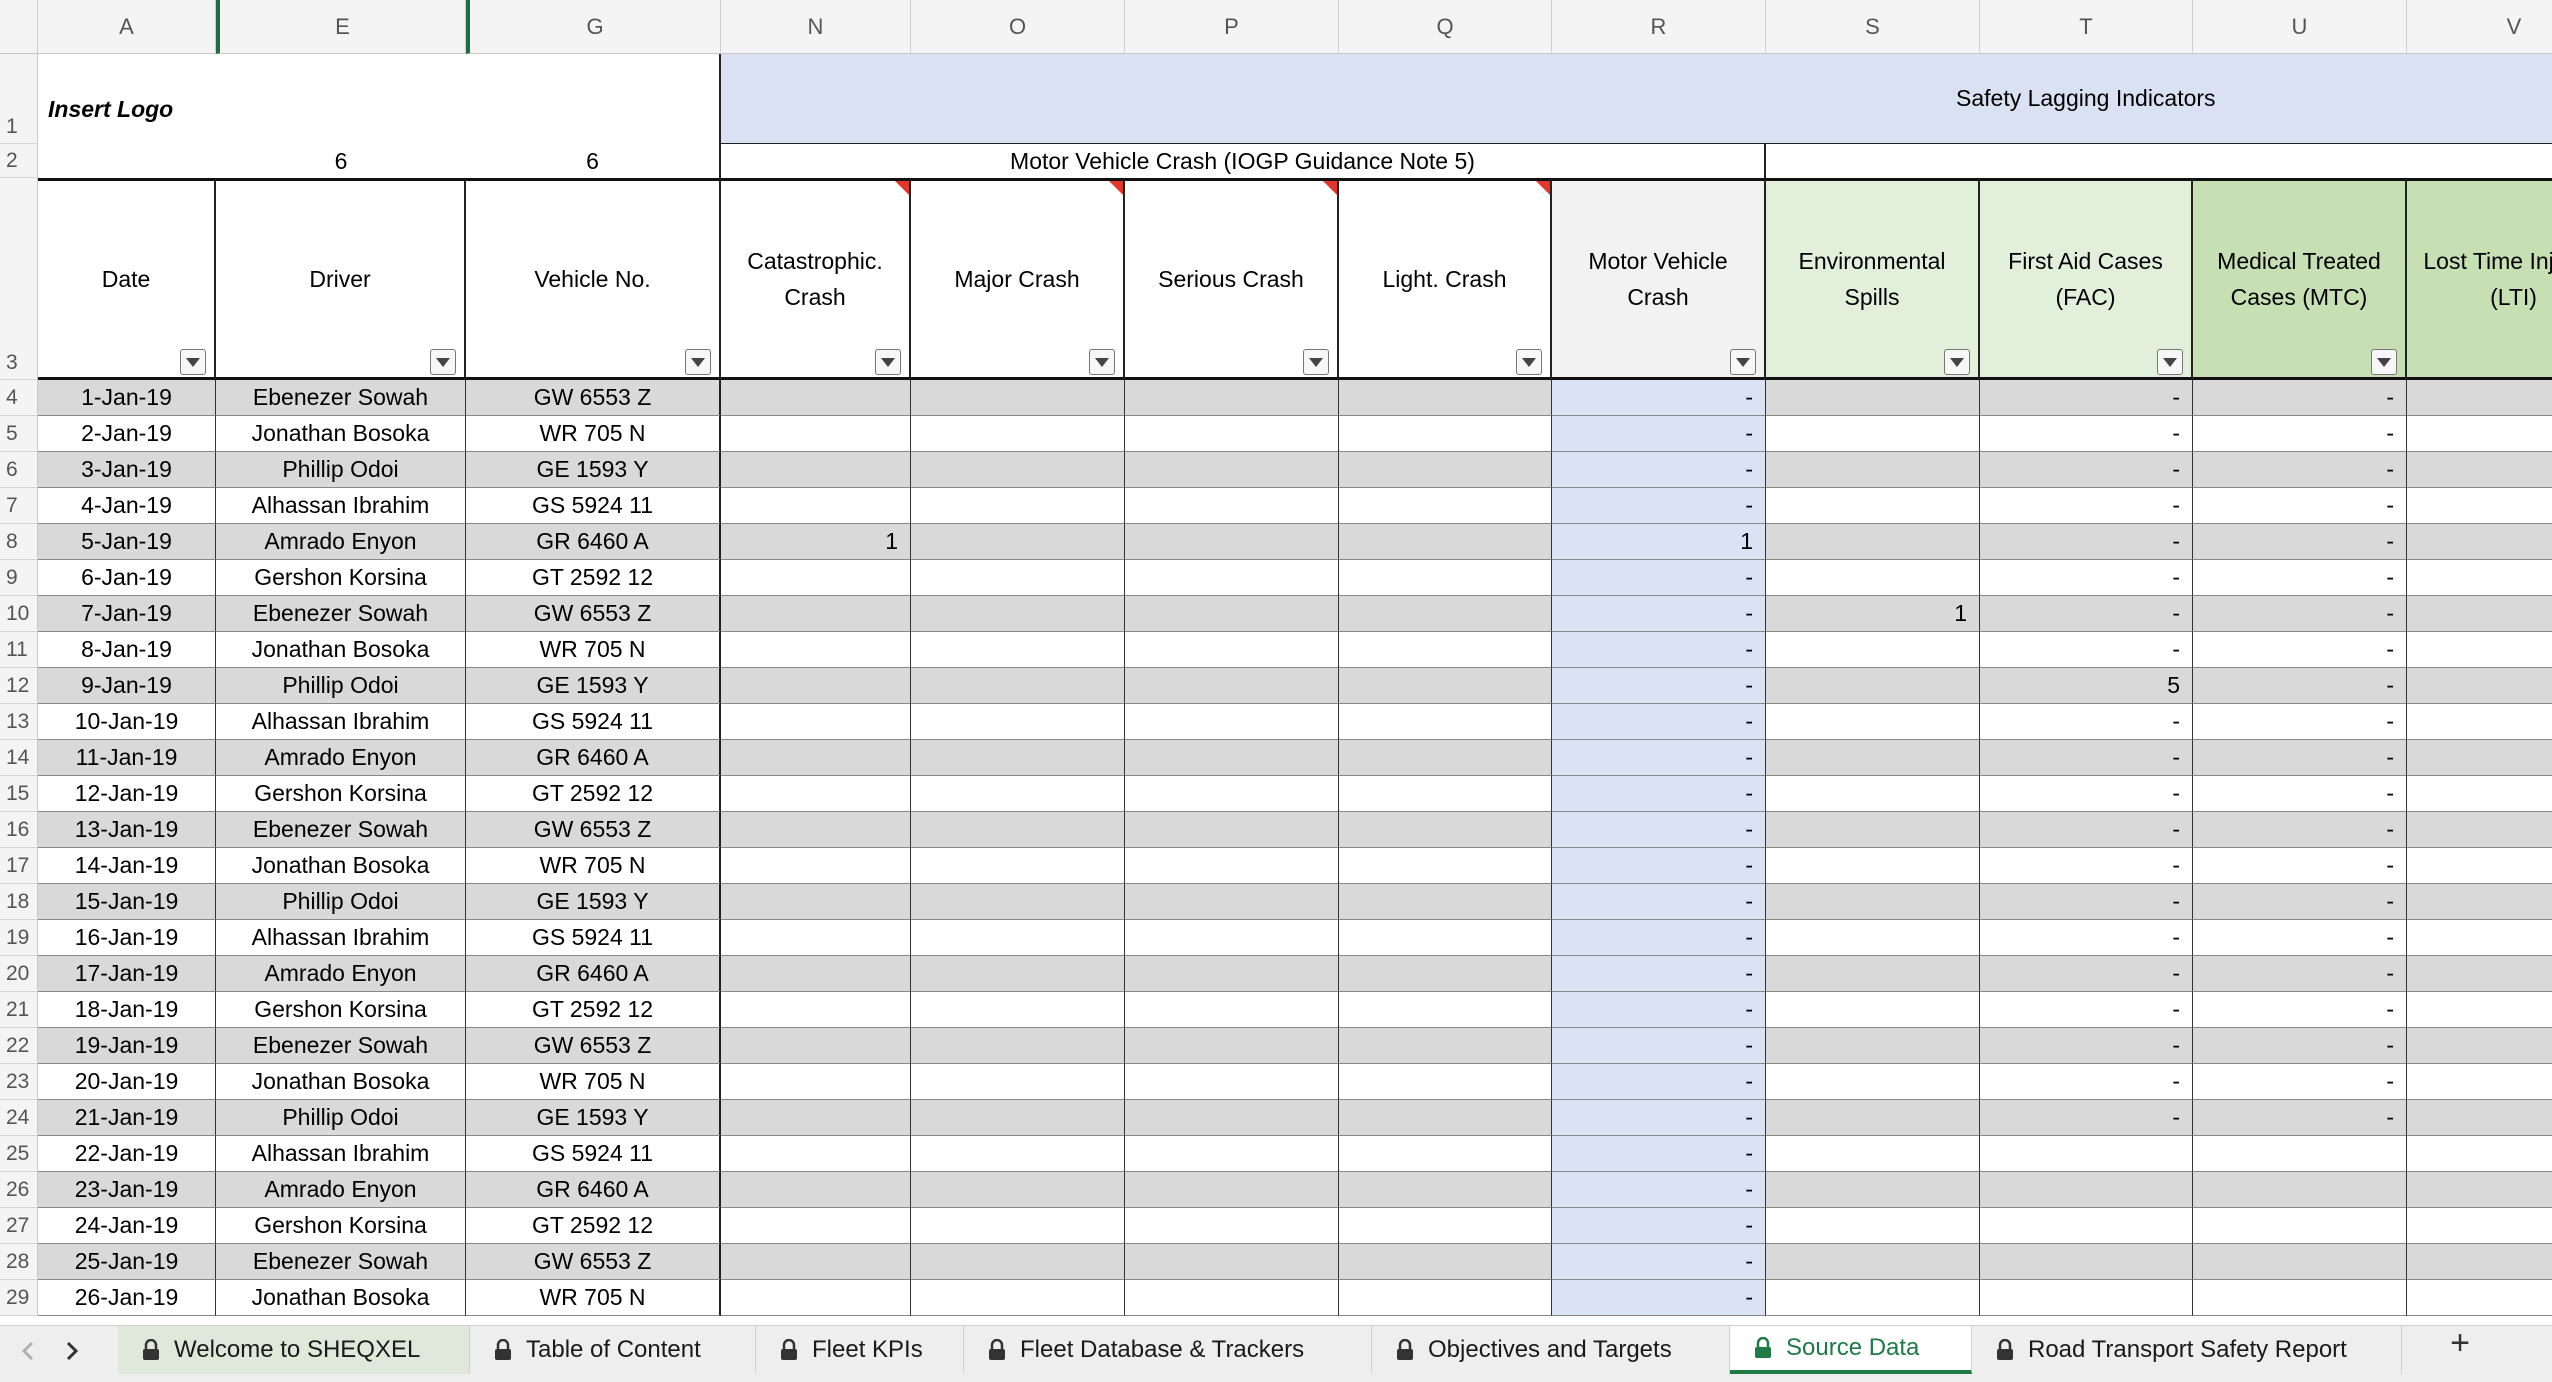  I want to click on table-cell: Jonathan Bosoka, so click(341, 1082).